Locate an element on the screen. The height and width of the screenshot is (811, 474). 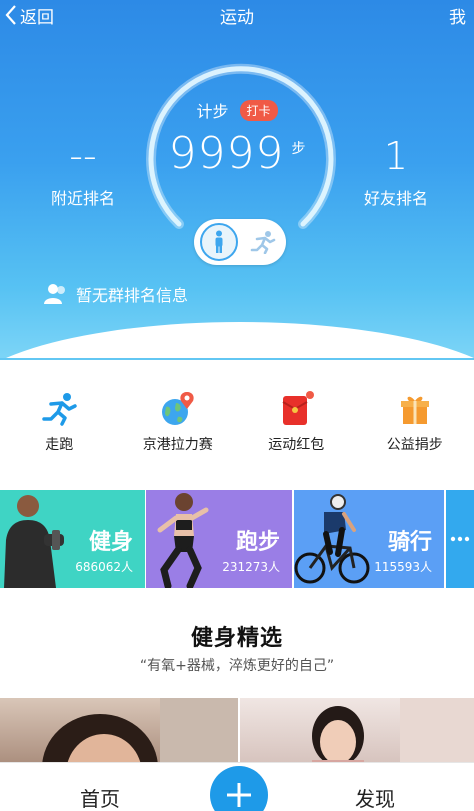
picks-title: 健身精选 is located at coordinates (236, 638).